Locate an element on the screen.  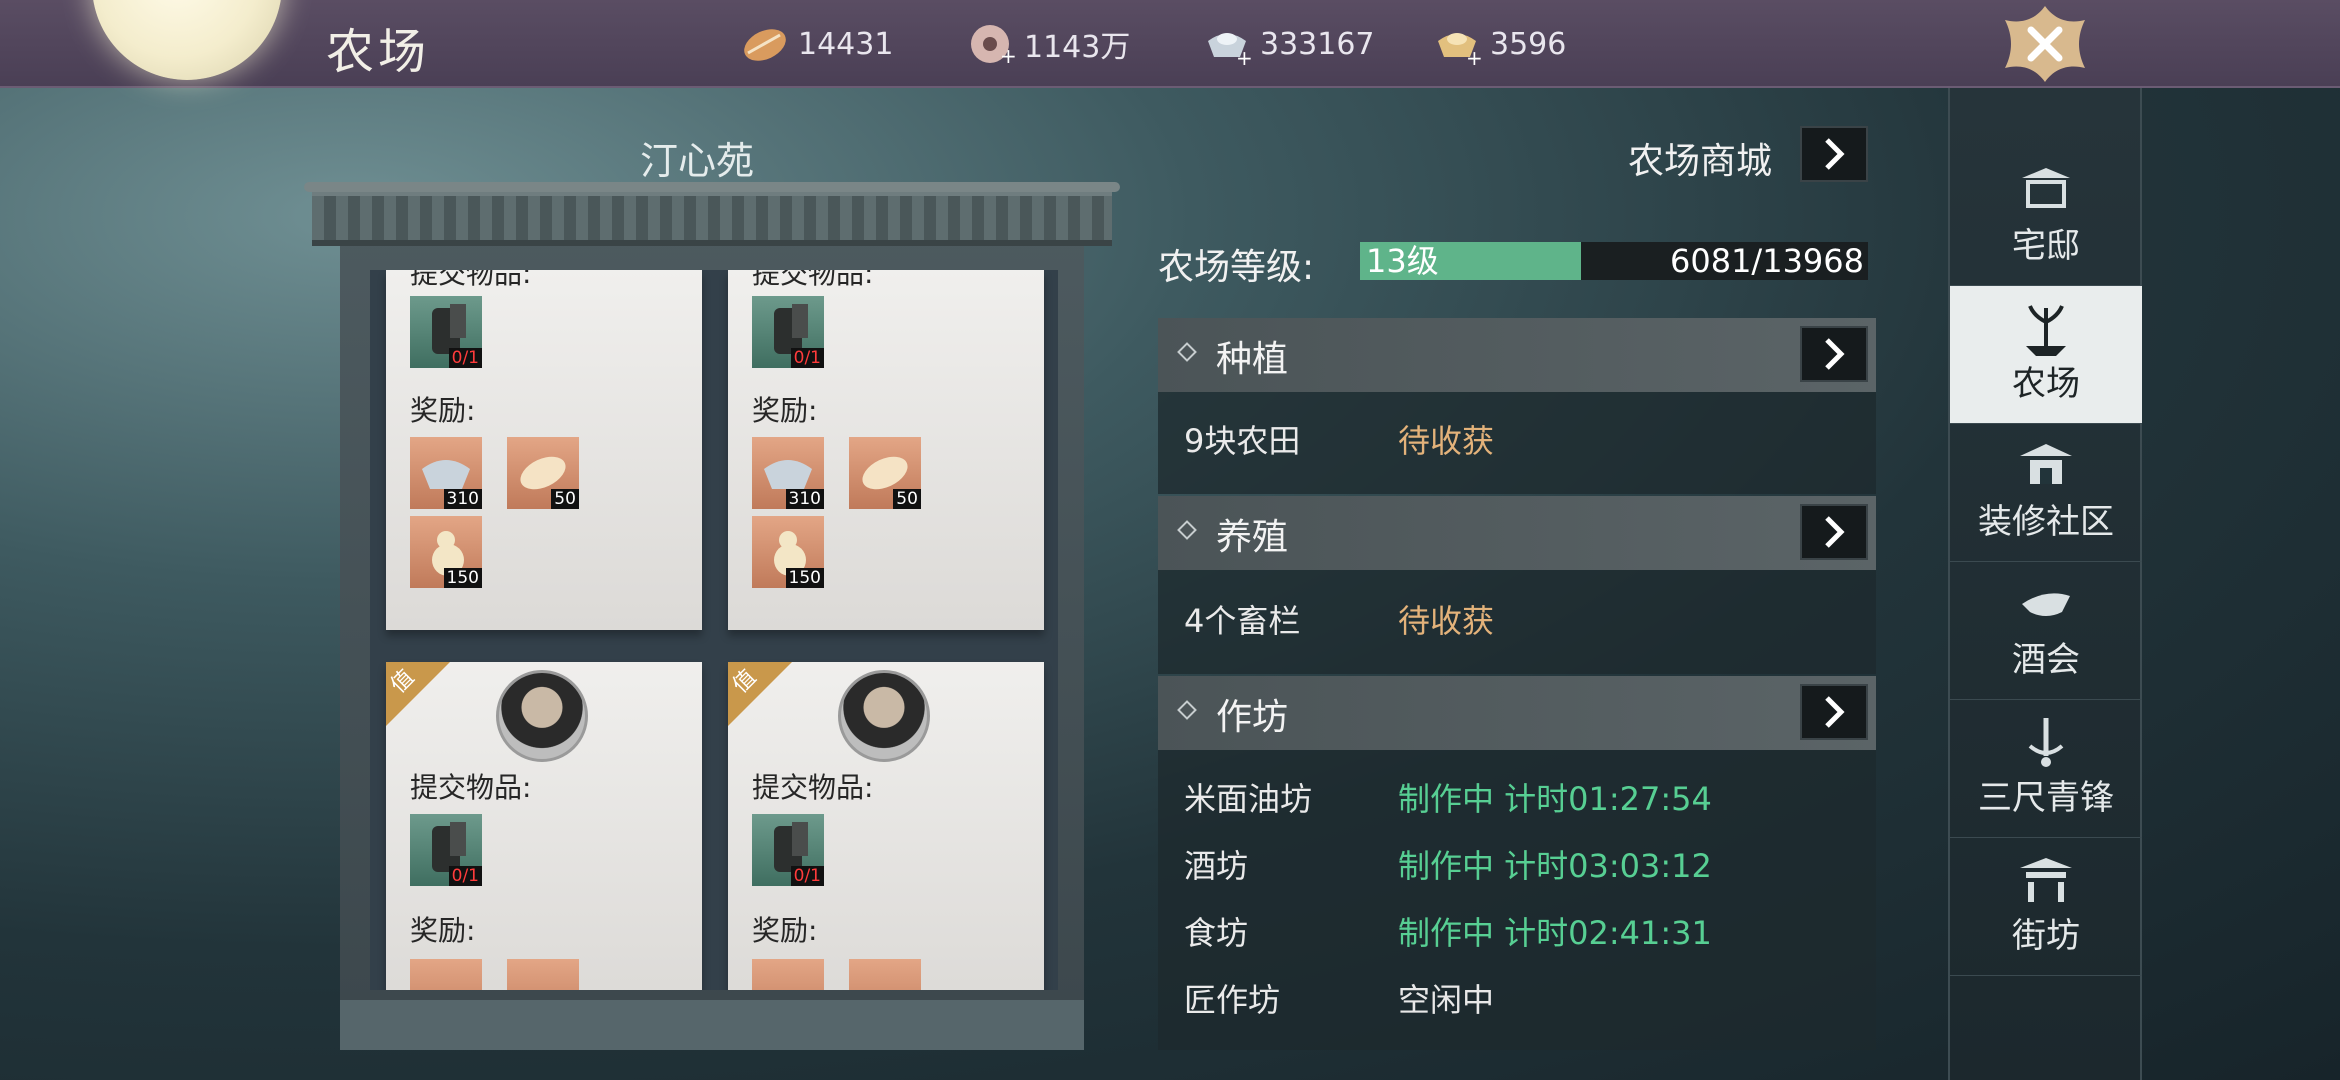
section-title: 种植 is located at coordinates (1252, 359).